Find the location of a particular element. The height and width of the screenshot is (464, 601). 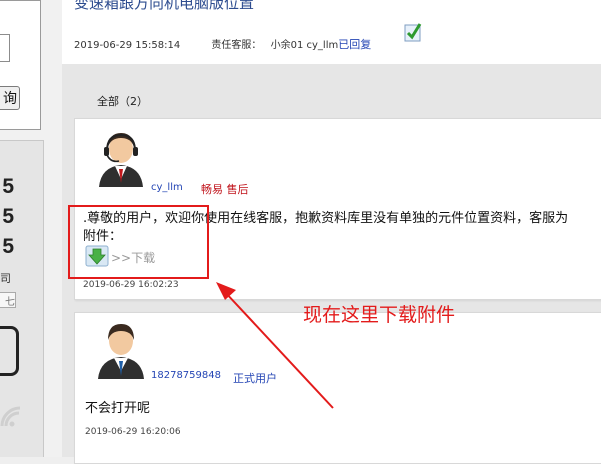

annotation-text: 现在这里下载附件 is located at coordinates (379, 315).